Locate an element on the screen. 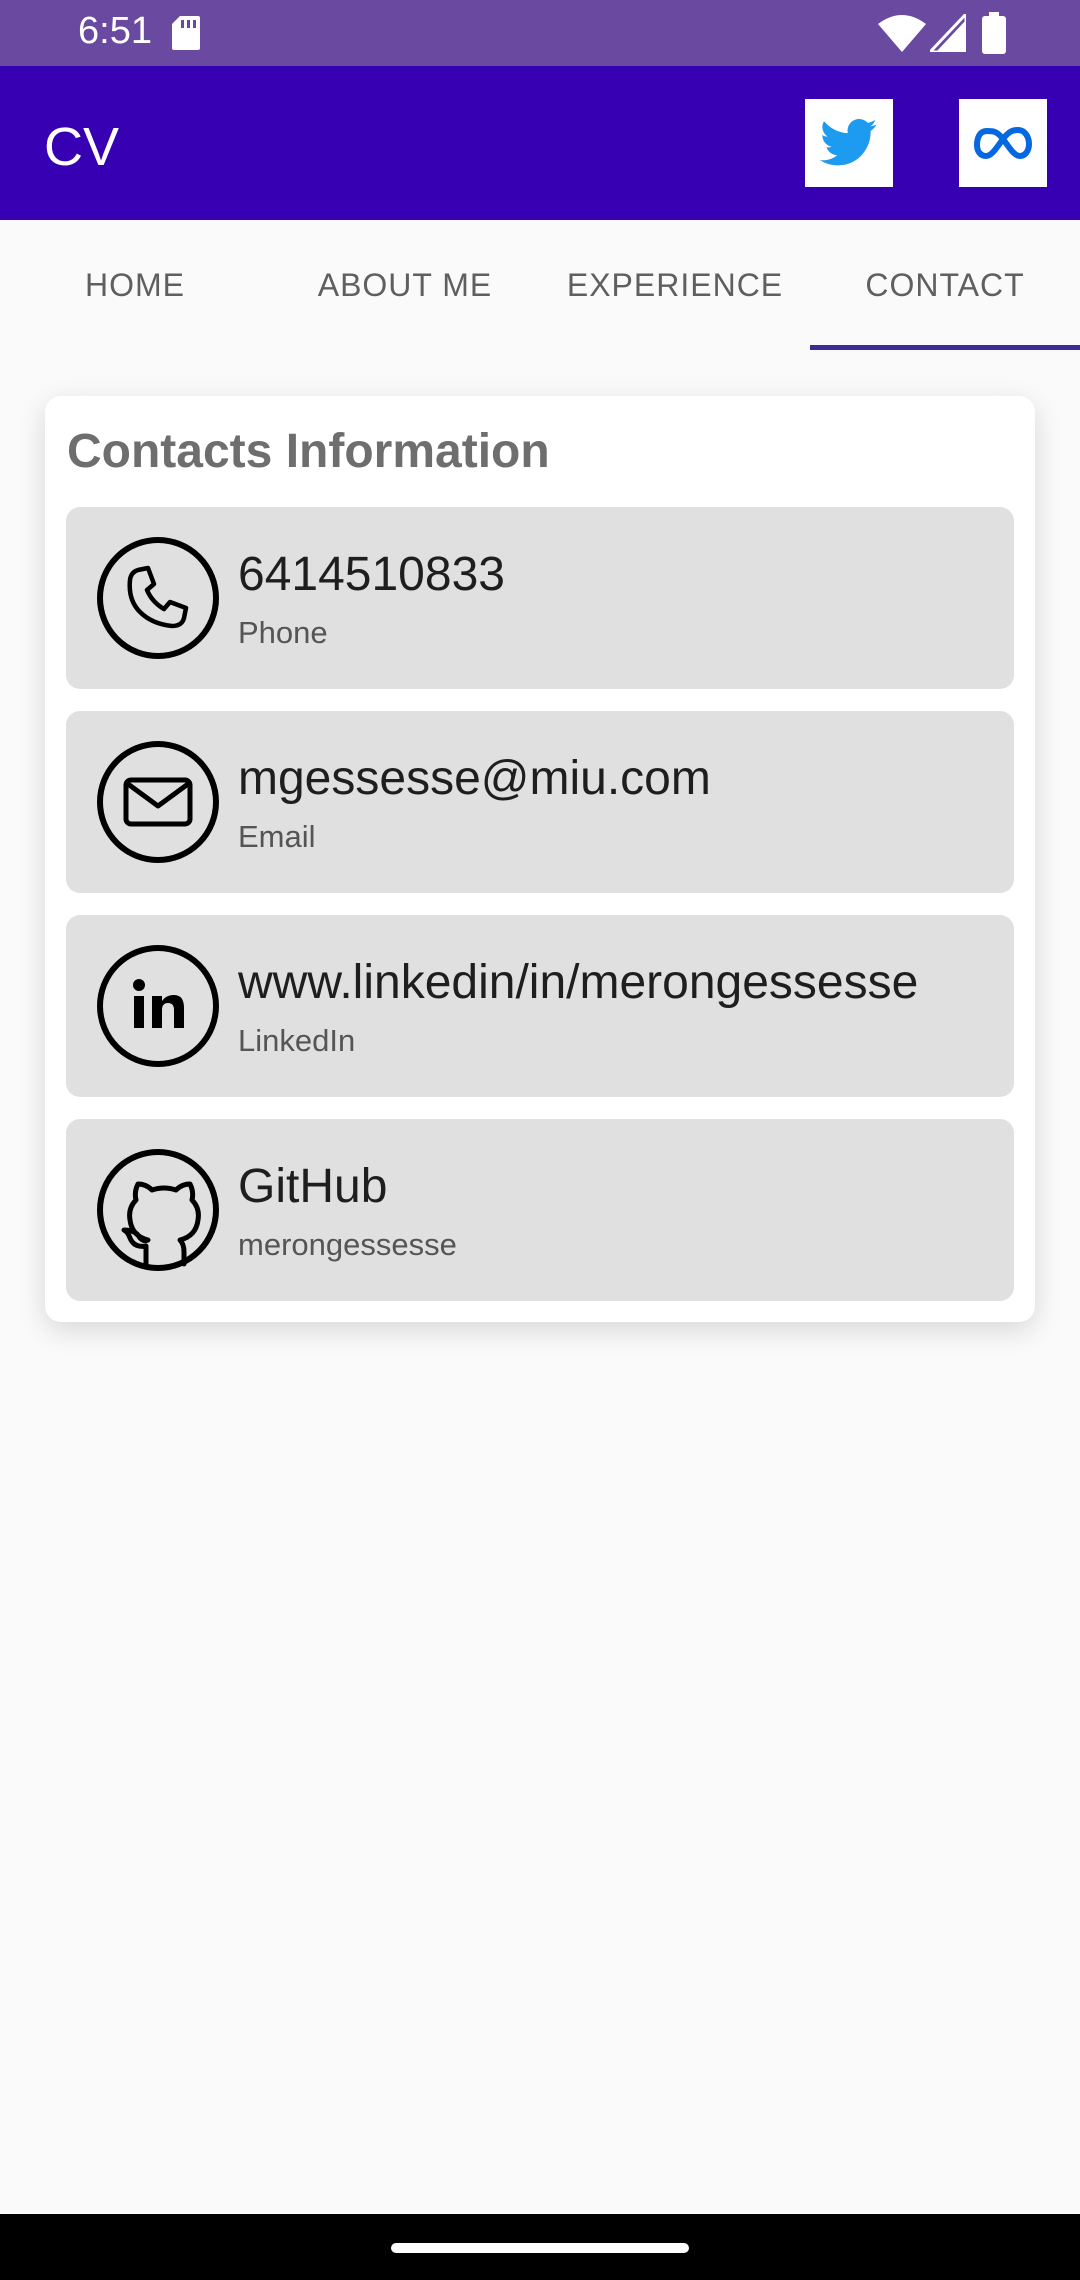  email-icon is located at coordinates (158, 802).